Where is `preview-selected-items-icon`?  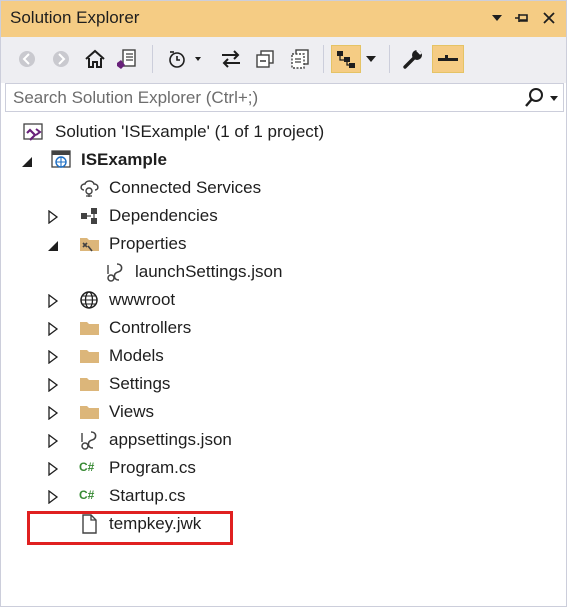
preview-selected-items-icon is located at coordinates (448, 58).